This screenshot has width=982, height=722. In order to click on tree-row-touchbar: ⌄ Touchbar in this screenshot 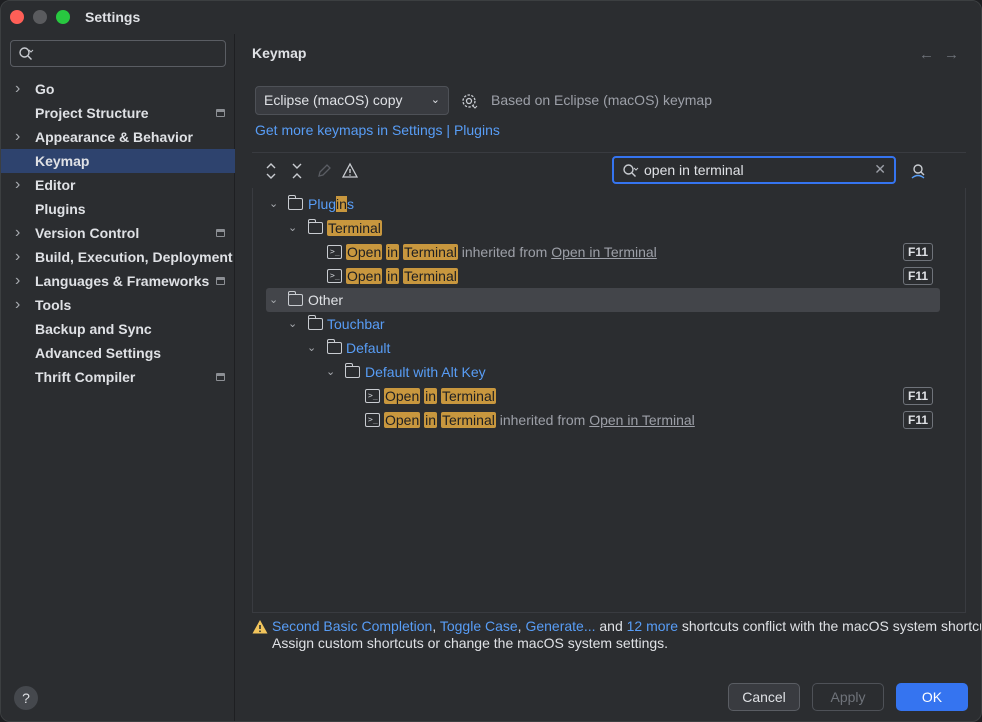, I will do `click(609, 324)`.